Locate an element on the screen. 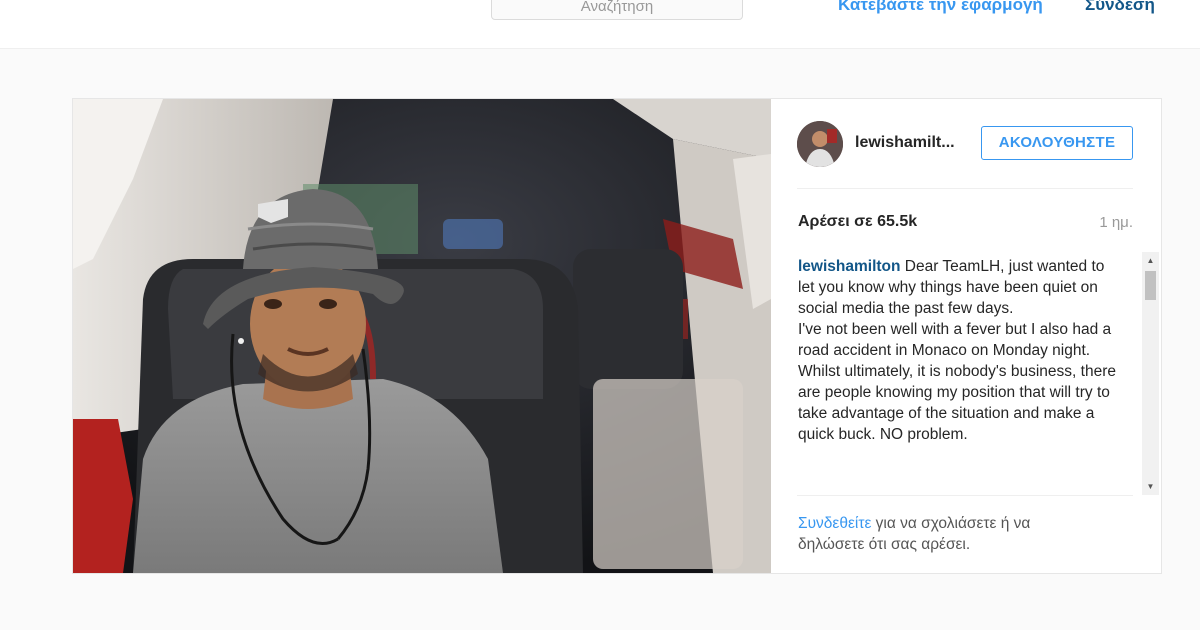  login-to-comment-link: Συνδεθείτε is located at coordinates (834, 523).